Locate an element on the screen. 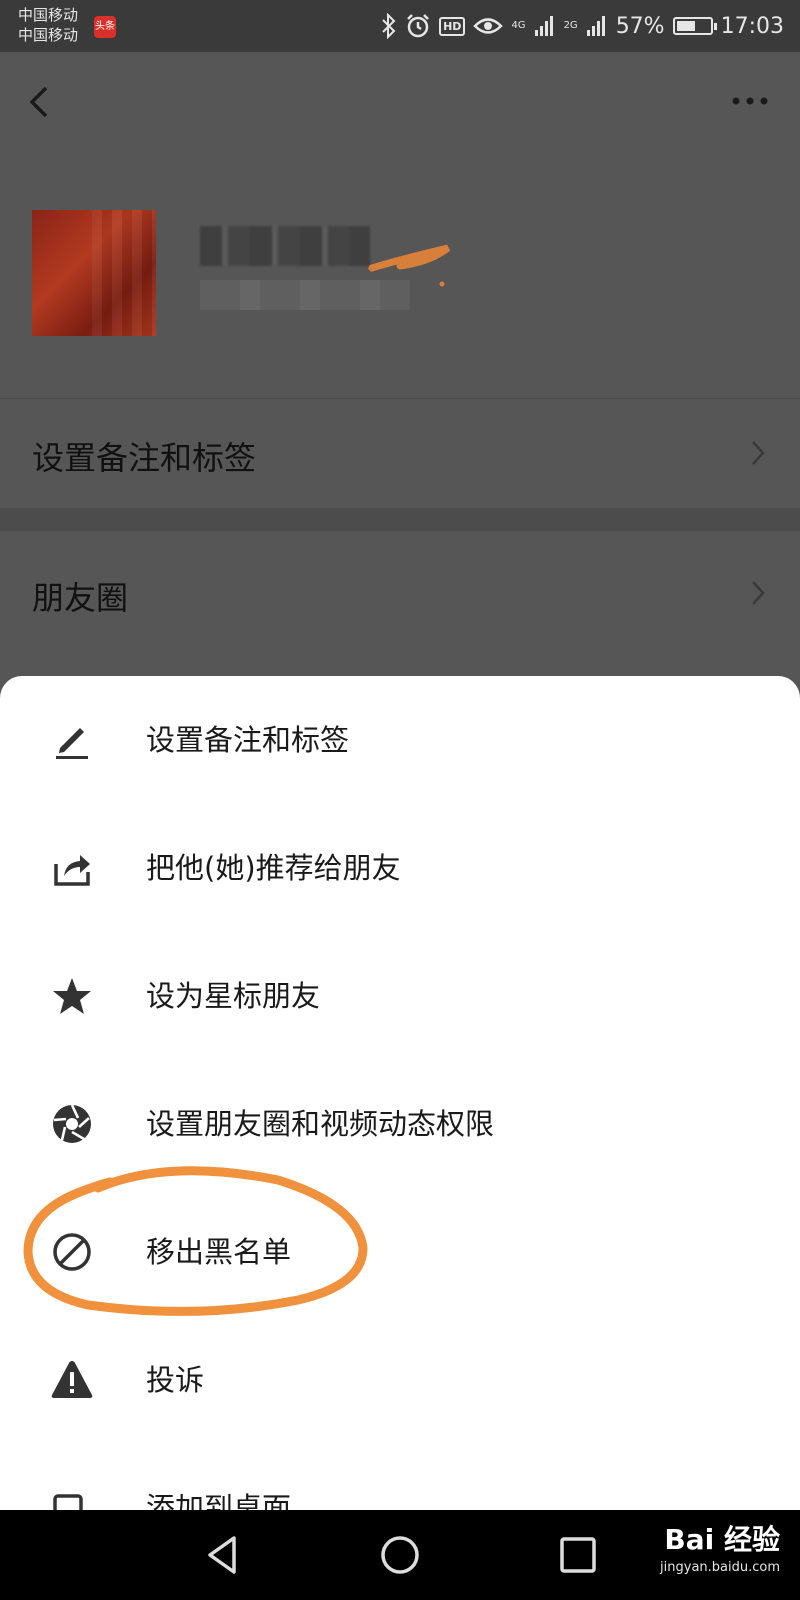 This screenshot has width=800, height=1600. back-arrow-icon is located at coordinates (39, 102).